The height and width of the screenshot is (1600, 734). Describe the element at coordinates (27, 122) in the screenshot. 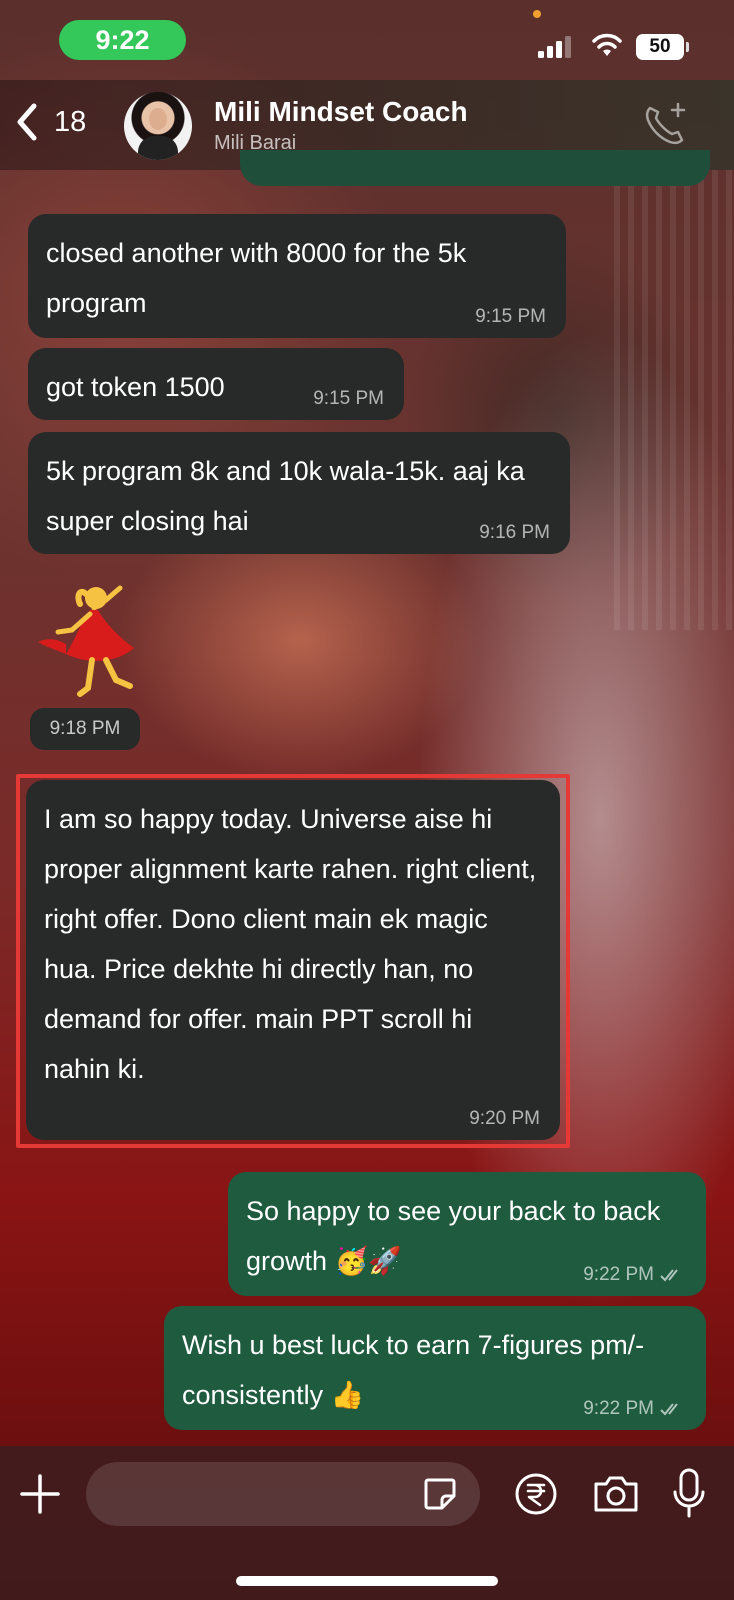

I see `chevron-left-icon` at that location.